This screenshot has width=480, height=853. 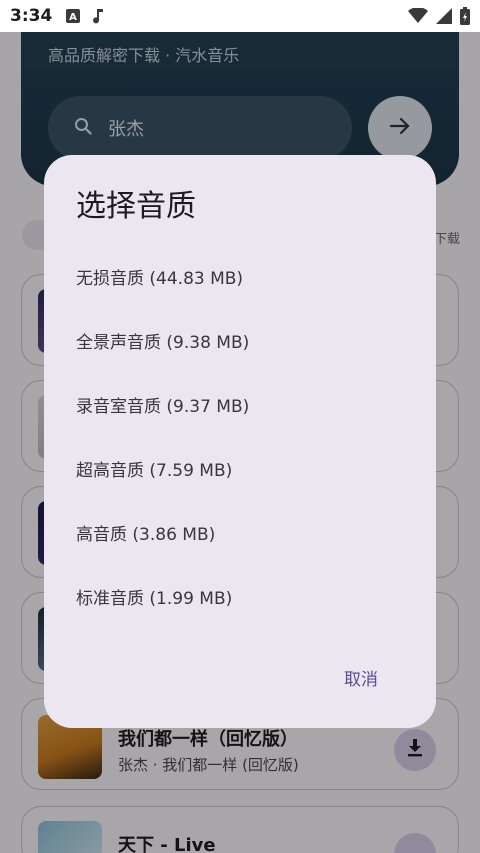 I want to click on status-time: 3:34, so click(x=31, y=16).